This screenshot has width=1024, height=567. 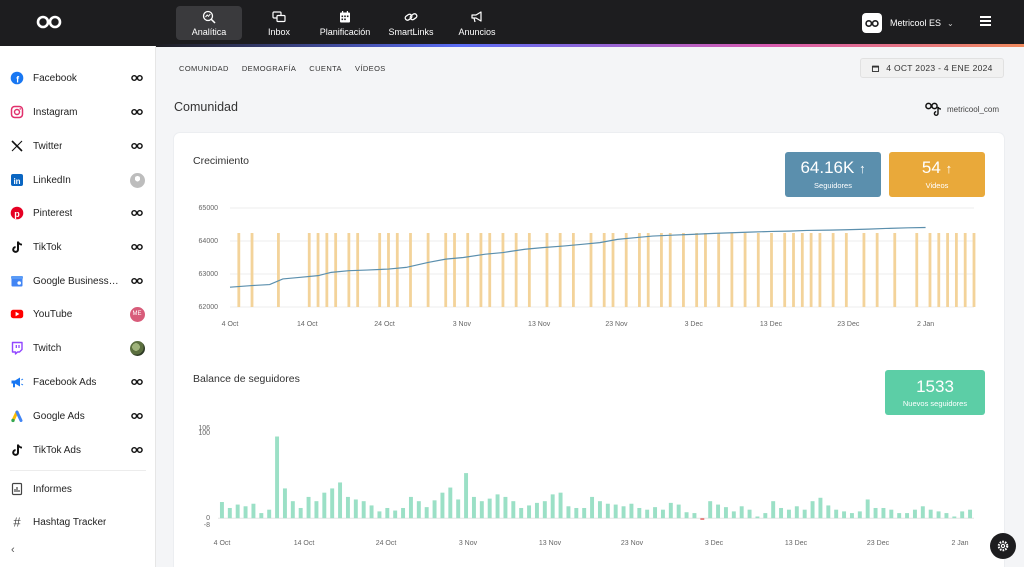 I want to click on hamburger-menu-icon, so click(x=985, y=21).